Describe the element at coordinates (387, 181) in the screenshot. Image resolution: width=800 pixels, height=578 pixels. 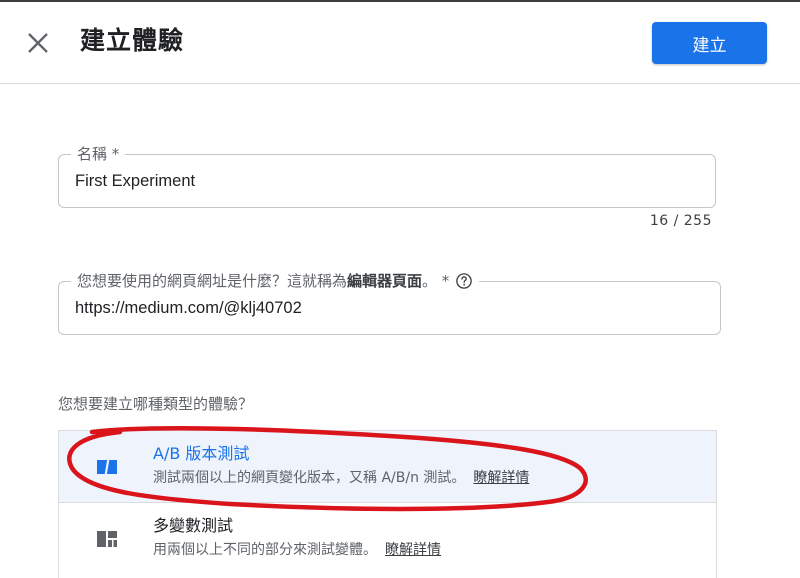
I see `experience-name-input` at that location.